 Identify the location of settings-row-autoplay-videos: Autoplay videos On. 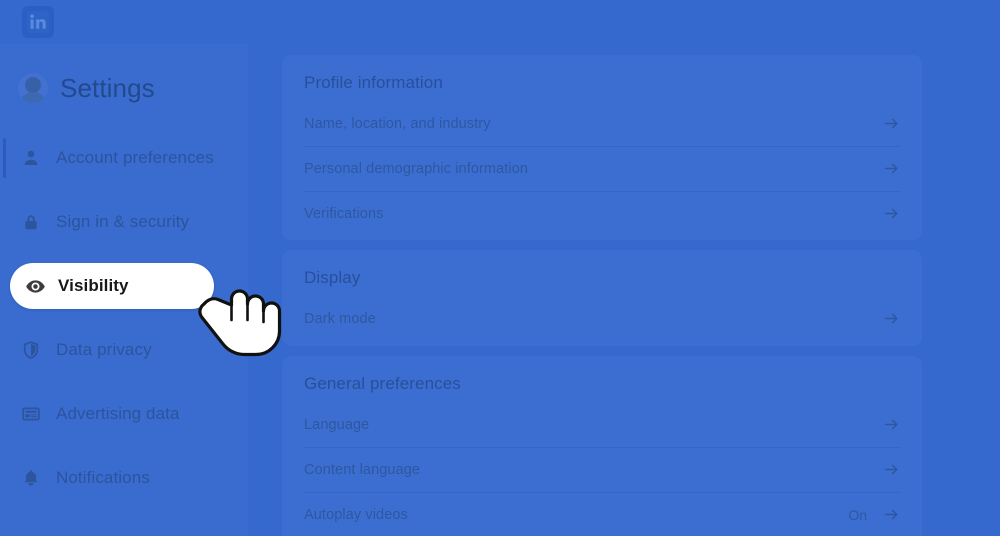
(602, 514).